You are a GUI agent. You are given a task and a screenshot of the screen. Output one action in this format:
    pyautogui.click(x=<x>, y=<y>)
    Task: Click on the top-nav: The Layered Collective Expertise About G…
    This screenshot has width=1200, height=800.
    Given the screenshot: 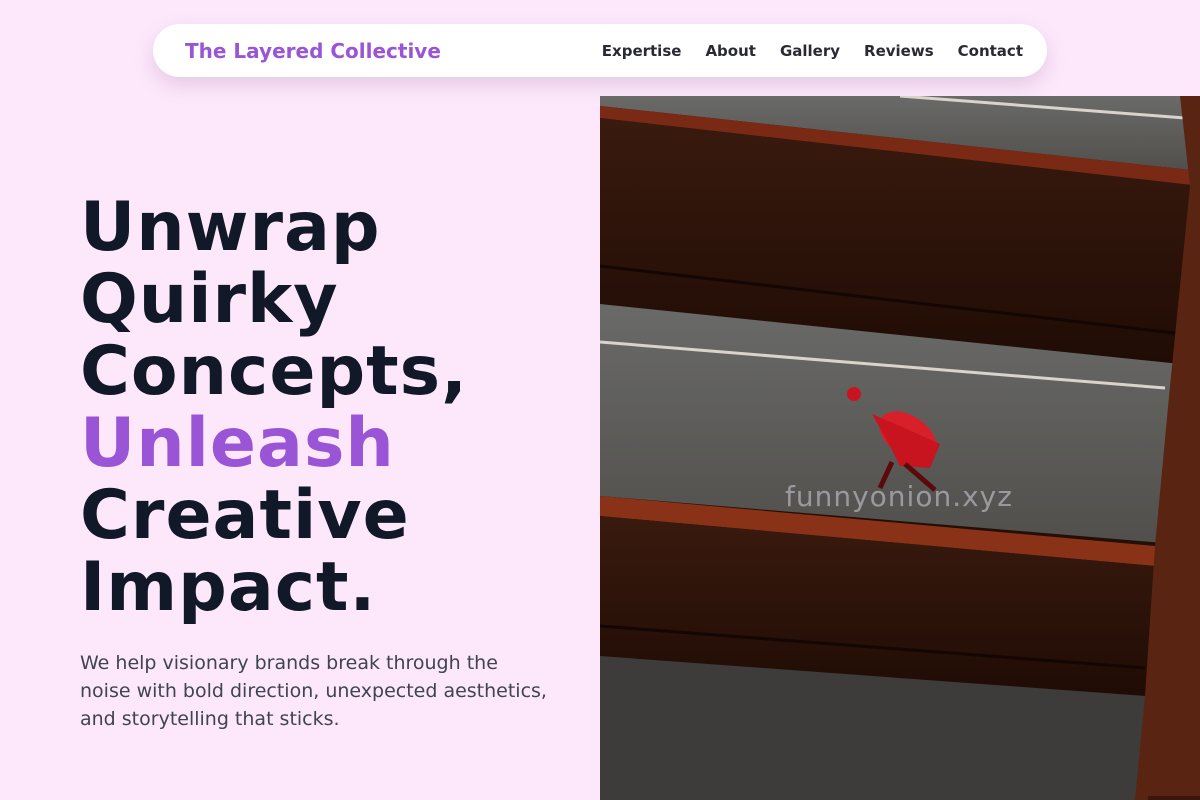 What is the action you would take?
    pyautogui.click(x=600, y=50)
    